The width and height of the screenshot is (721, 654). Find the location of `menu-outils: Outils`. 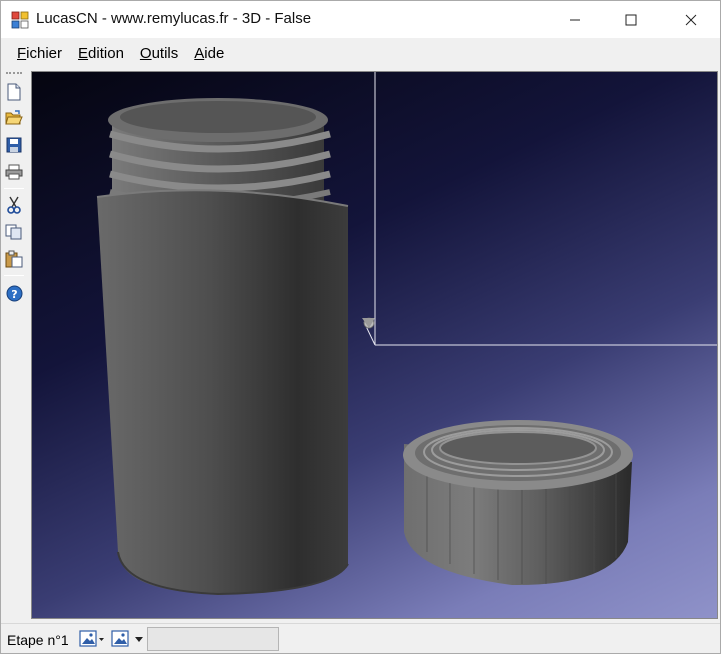

menu-outils: Outils is located at coordinates (159, 53).